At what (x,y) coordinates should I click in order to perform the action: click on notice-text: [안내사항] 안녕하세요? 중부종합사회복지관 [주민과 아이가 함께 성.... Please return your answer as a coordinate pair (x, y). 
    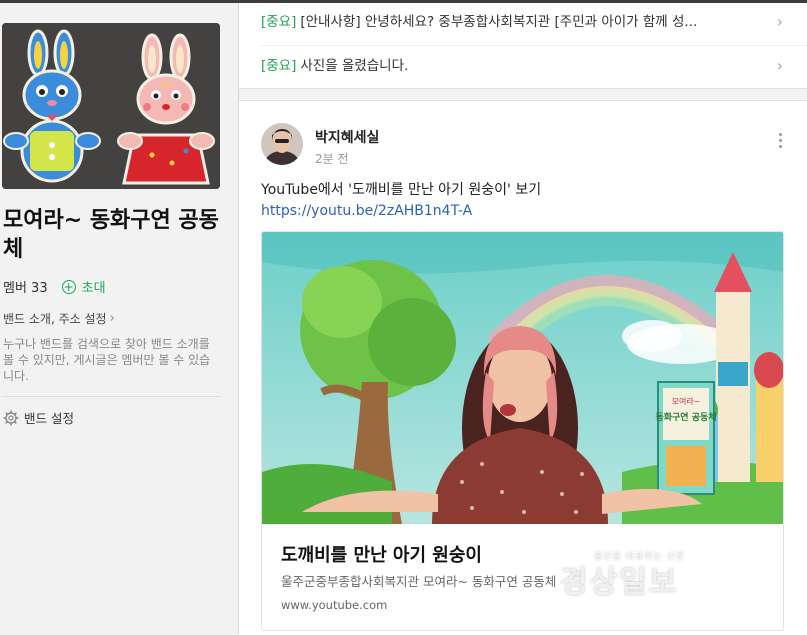
    Looking at the image, I should click on (499, 22).